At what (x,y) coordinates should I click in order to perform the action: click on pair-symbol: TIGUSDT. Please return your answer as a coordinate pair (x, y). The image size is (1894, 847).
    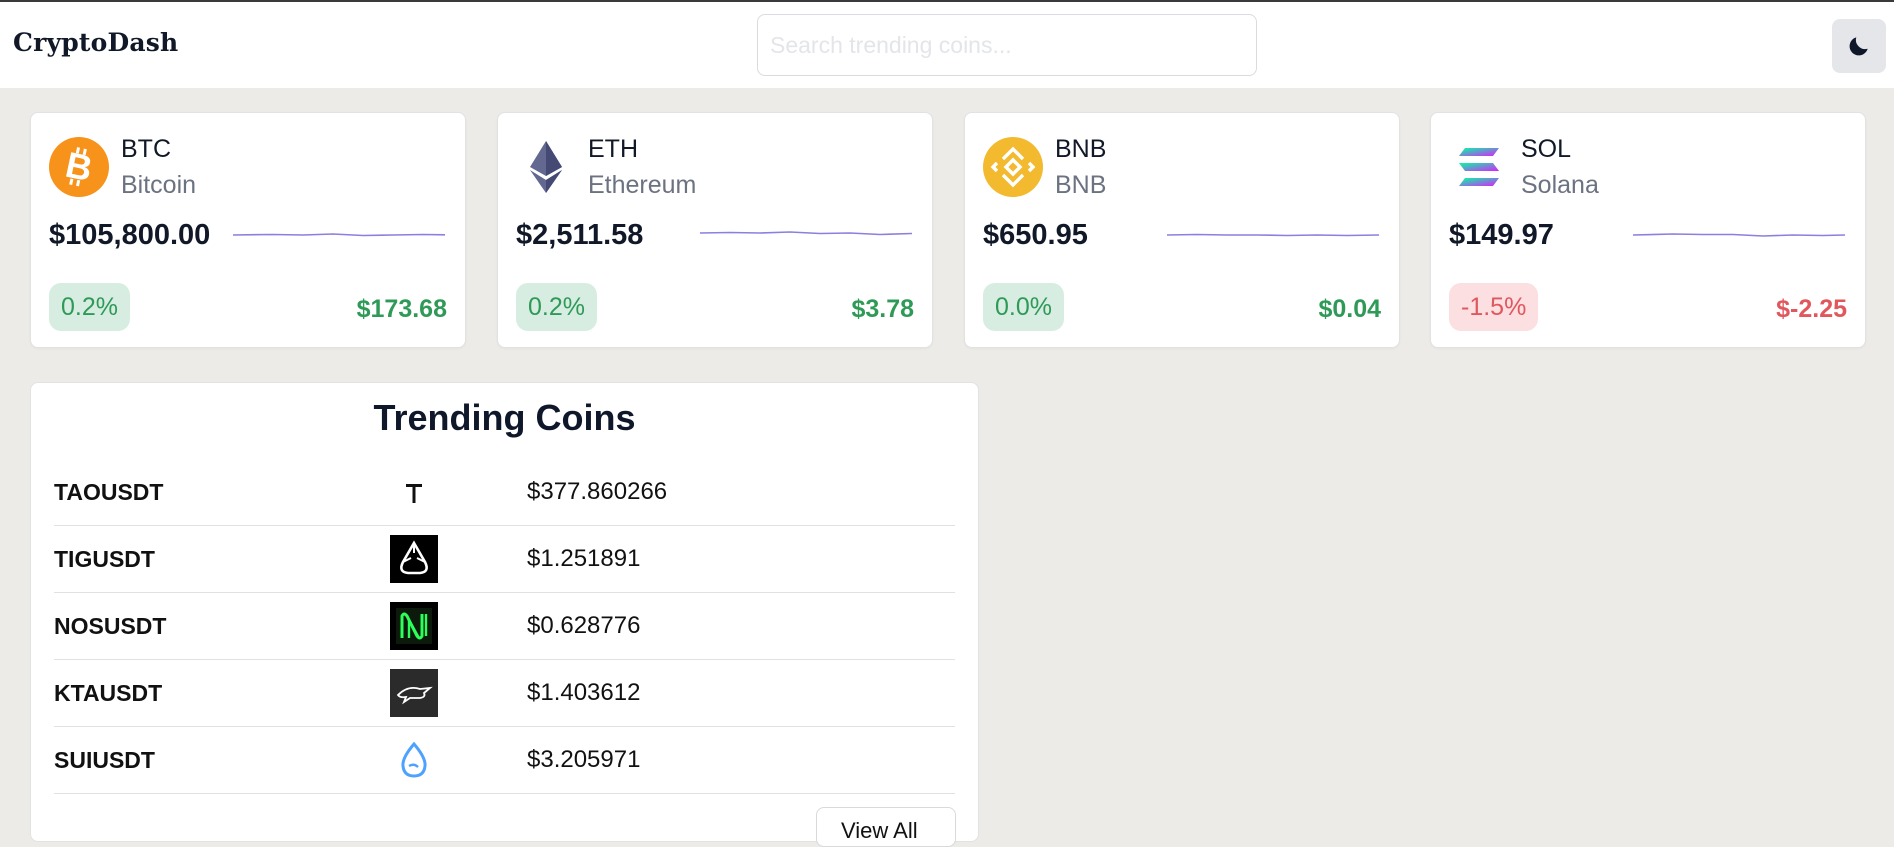
    Looking at the image, I should click on (104, 559).